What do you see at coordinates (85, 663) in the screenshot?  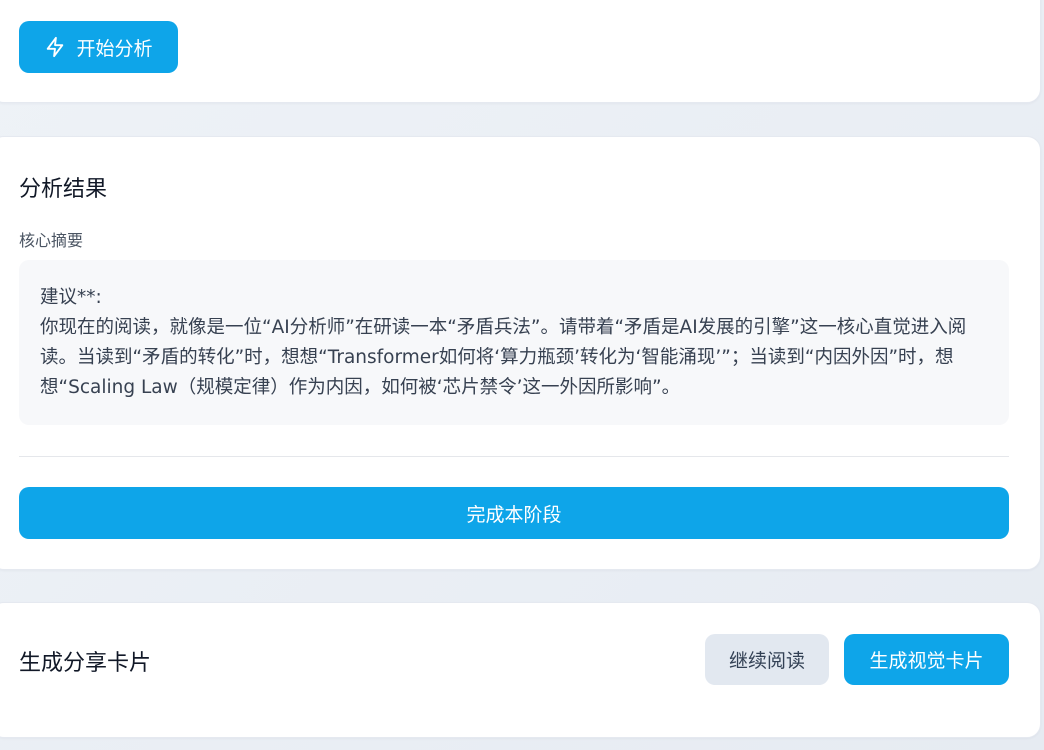 I see `share-title: 生成分享卡片` at bounding box center [85, 663].